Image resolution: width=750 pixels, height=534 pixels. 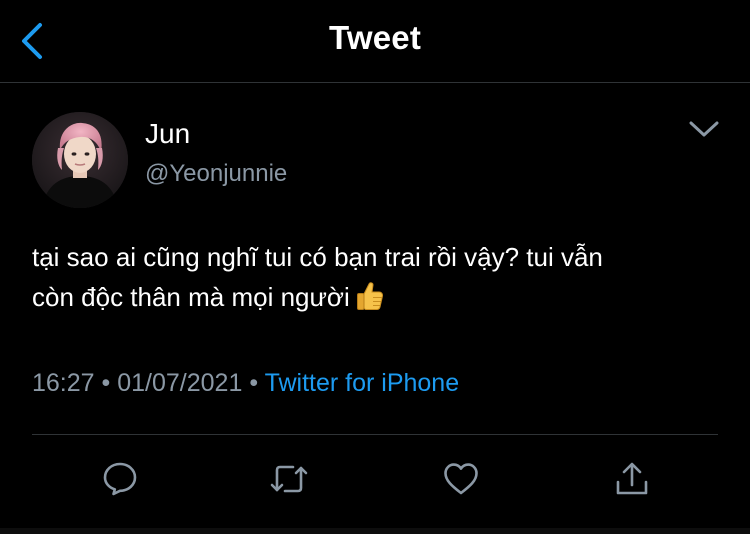 I want to click on chevron-down-icon, so click(x=704, y=129).